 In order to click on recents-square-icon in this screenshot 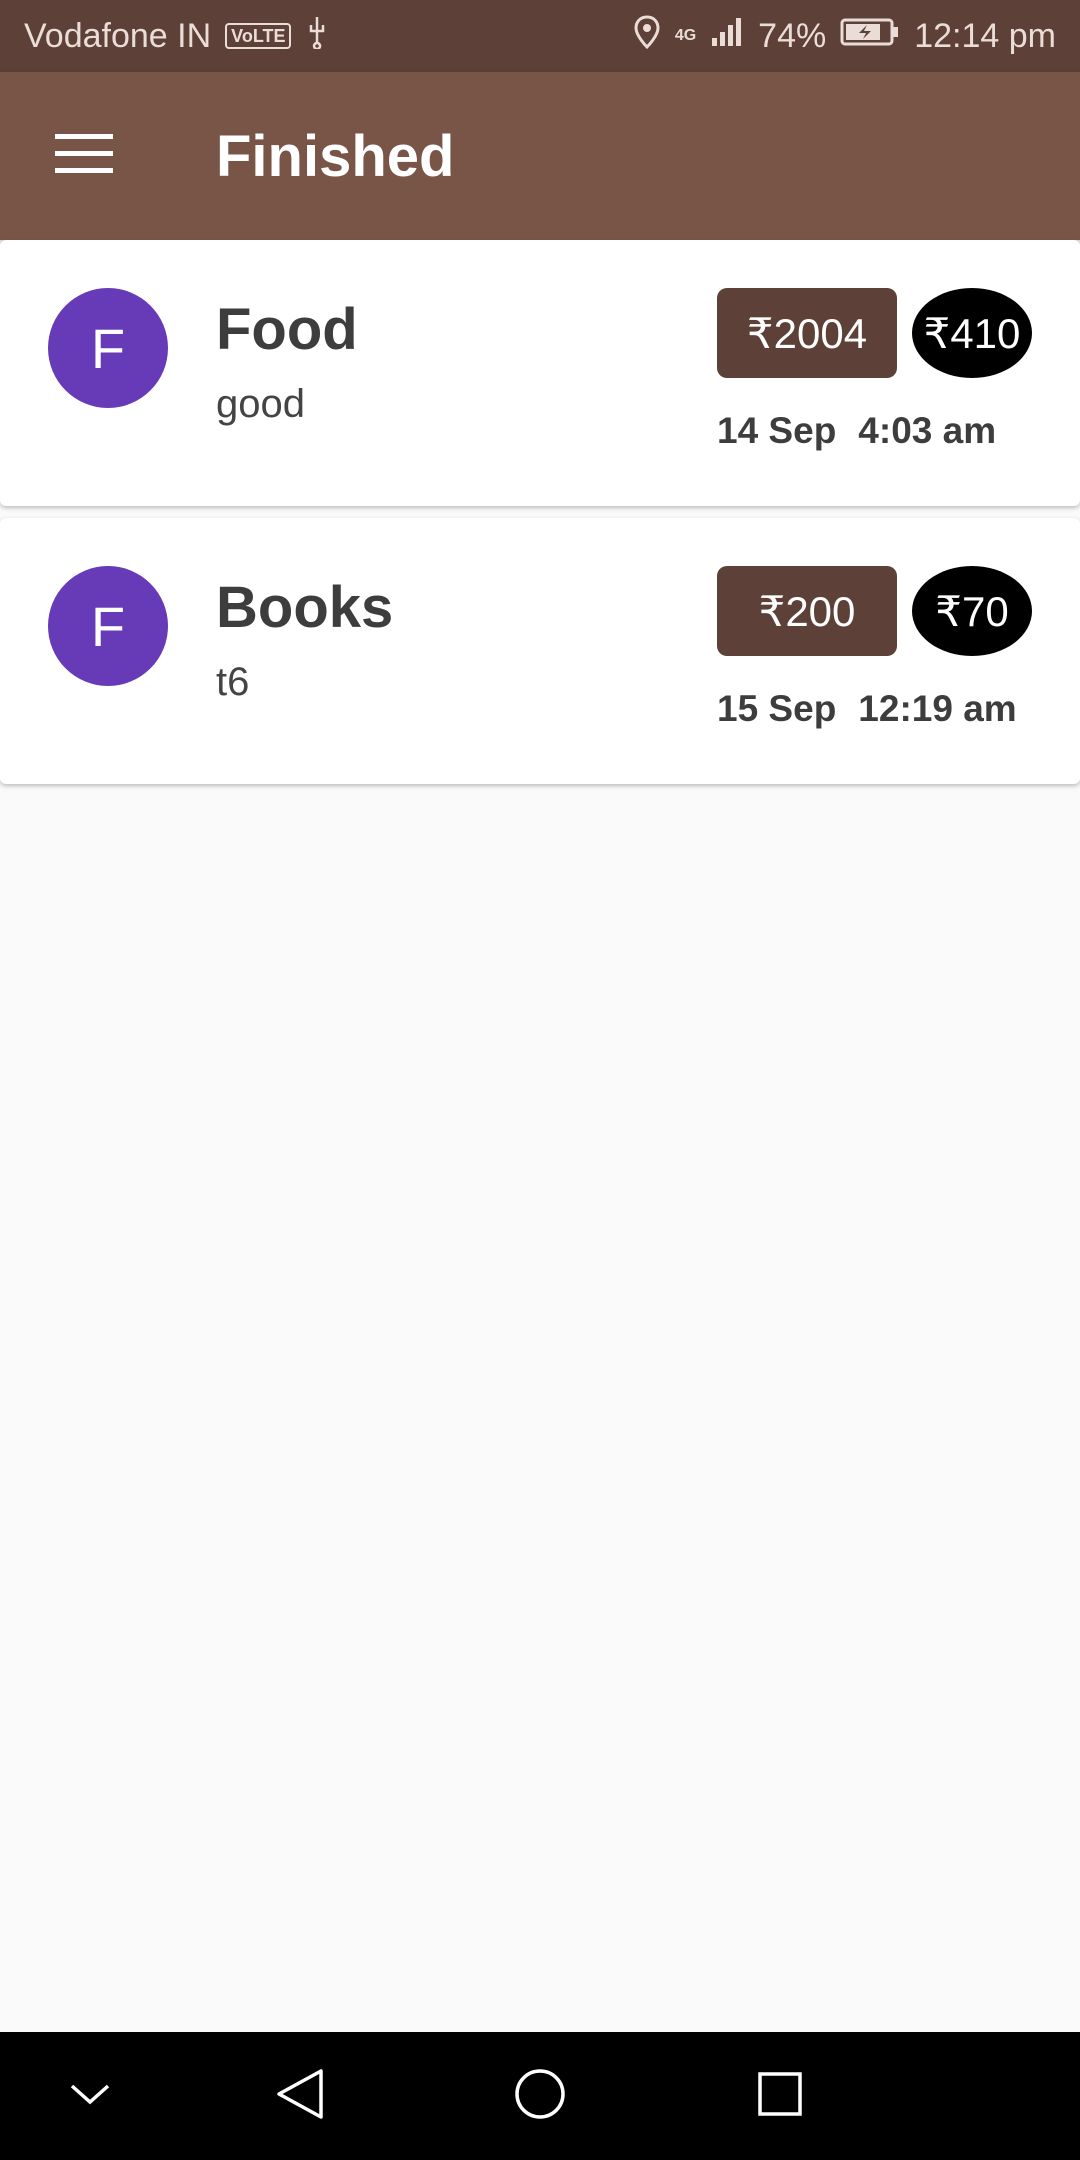, I will do `click(780, 2096)`.